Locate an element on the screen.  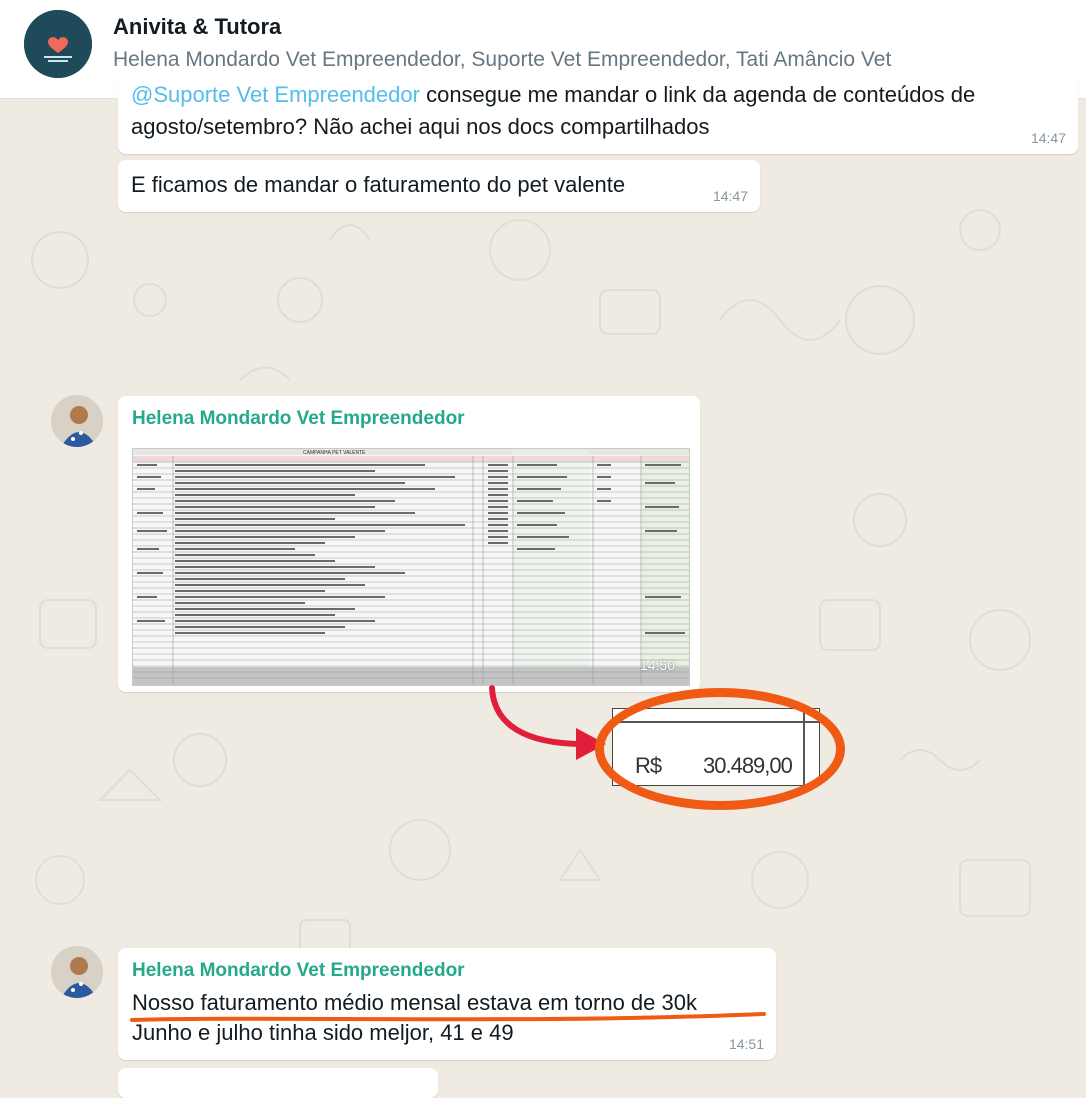
mention-link: @Suporte Vet Empreendedor is located at coordinates (275, 94).